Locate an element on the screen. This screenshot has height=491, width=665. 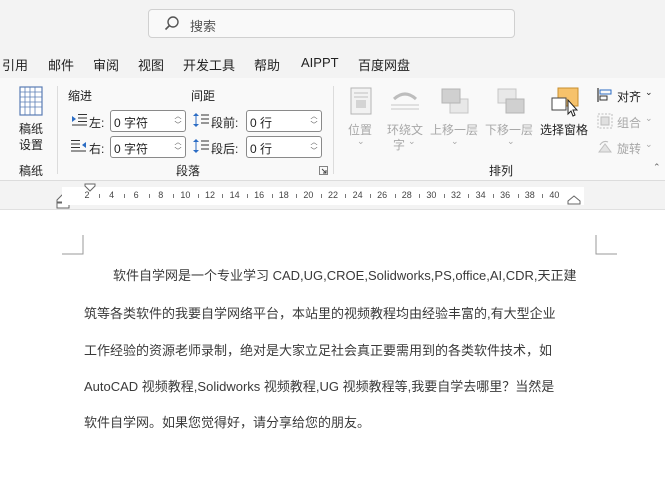
horizontal-ruler: 2 4 6 8 10 12 14 16 18 20 22 24 26 28 30 32 34 36 38 40 is located at coordinates (332, 195).